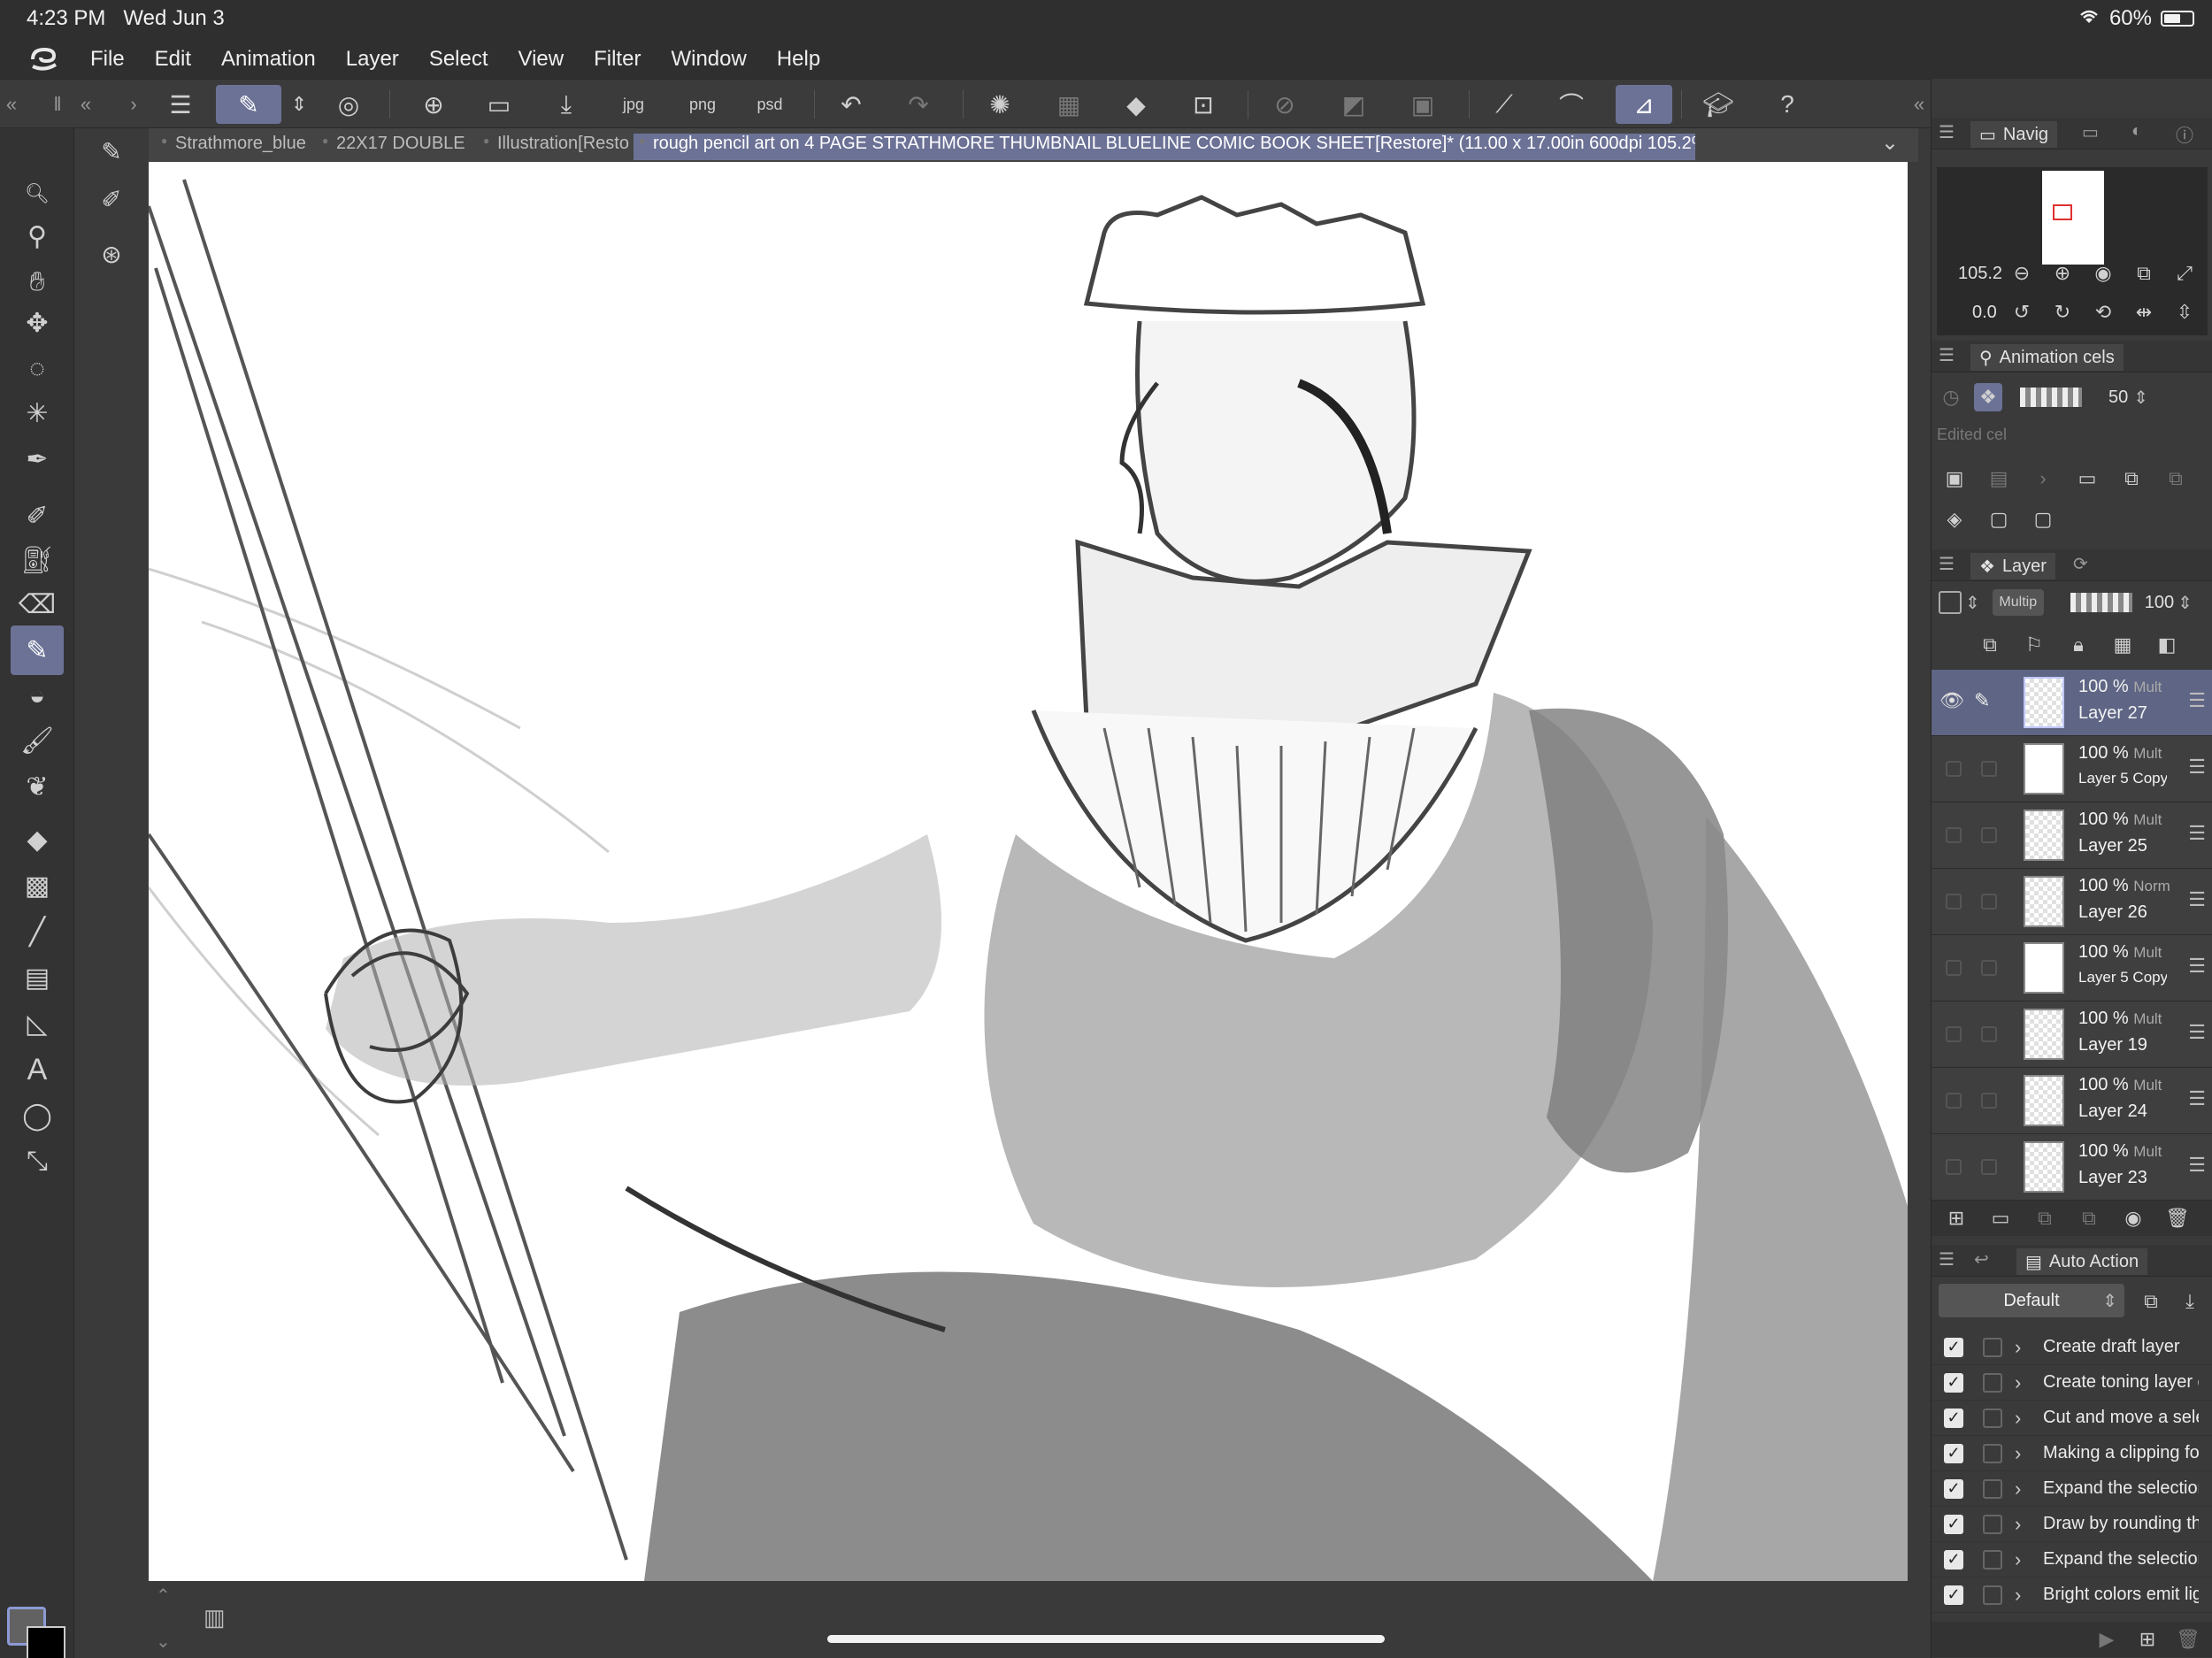  What do you see at coordinates (2072, 1167) in the screenshot?
I see `layer-row: 100 % Mult Layer 23 ☰` at bounding box center [2072, 1167].